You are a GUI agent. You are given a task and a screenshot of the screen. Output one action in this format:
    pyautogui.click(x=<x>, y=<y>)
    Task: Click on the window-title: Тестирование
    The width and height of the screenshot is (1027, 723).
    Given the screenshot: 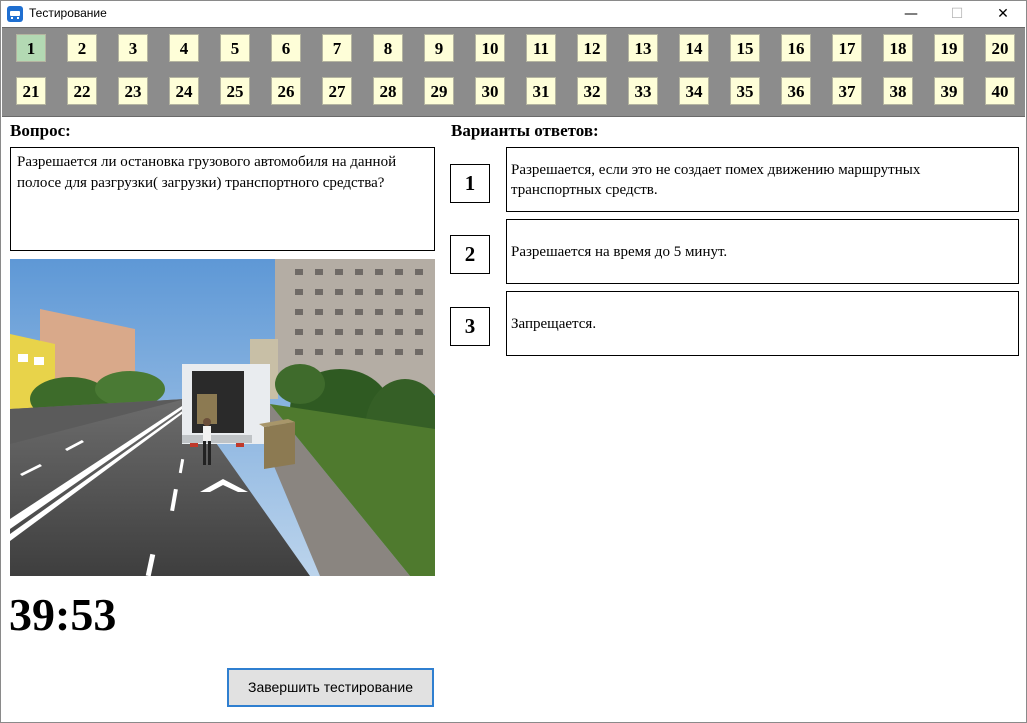 What is the action you would take?
    pyautogui.click(x=68, y=13)
    